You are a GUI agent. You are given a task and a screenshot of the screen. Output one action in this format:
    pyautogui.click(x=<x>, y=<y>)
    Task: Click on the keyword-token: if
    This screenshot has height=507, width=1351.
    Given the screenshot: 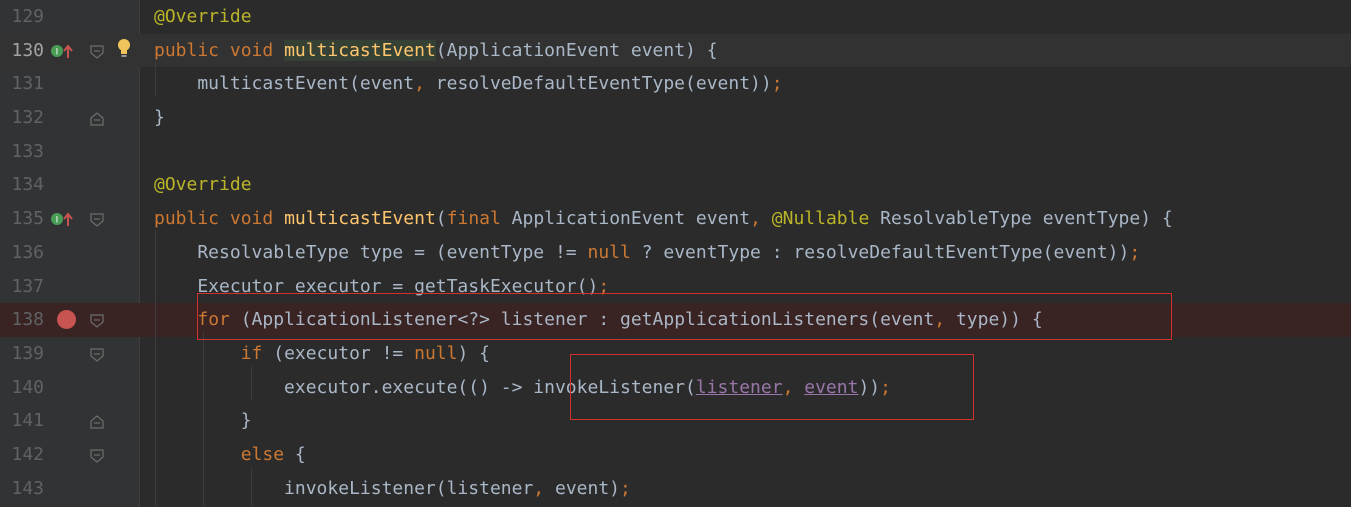 What is the action you would take?
    pyautogui.click(x=251, y=353)
    